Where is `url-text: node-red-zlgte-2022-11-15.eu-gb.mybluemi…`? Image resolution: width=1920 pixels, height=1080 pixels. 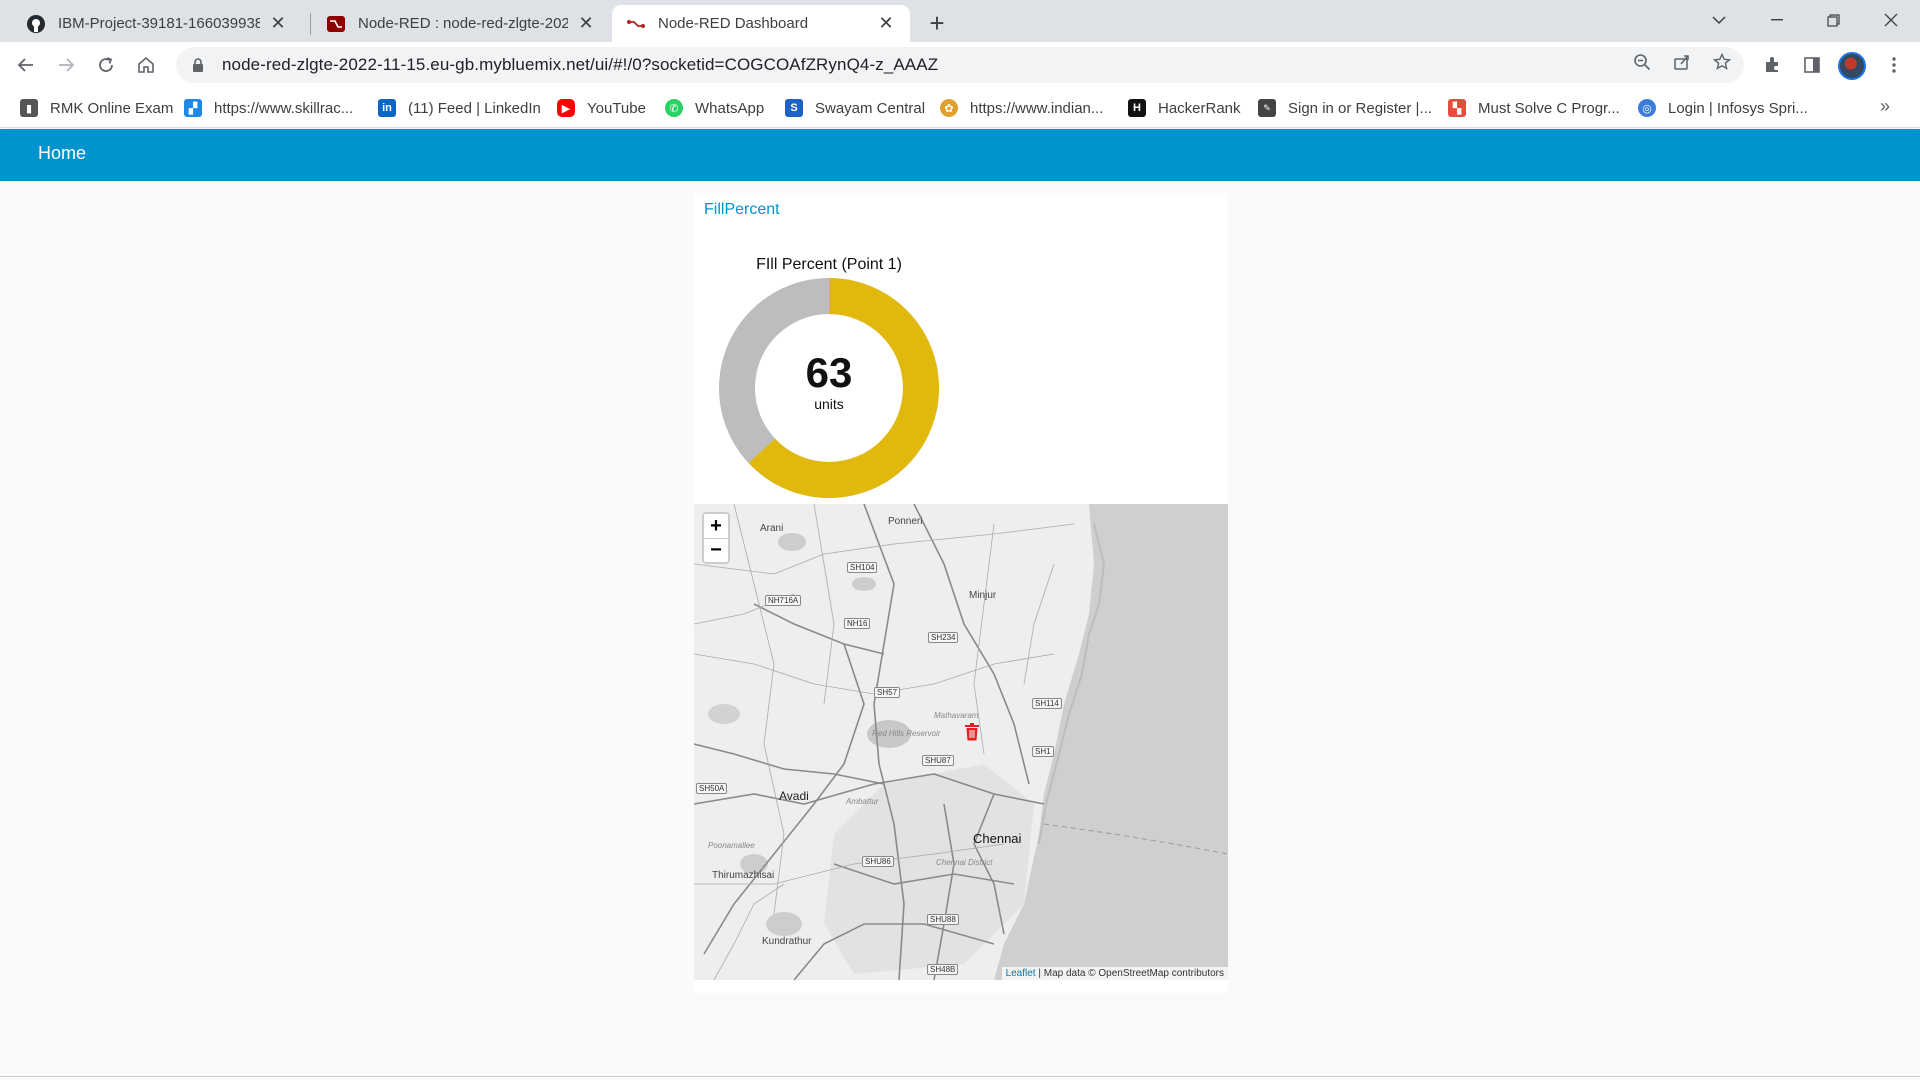 url-text: node-red-zlgte-2022-11-15.eu-gb.mybluemi… is located at coordinates (580, 65).